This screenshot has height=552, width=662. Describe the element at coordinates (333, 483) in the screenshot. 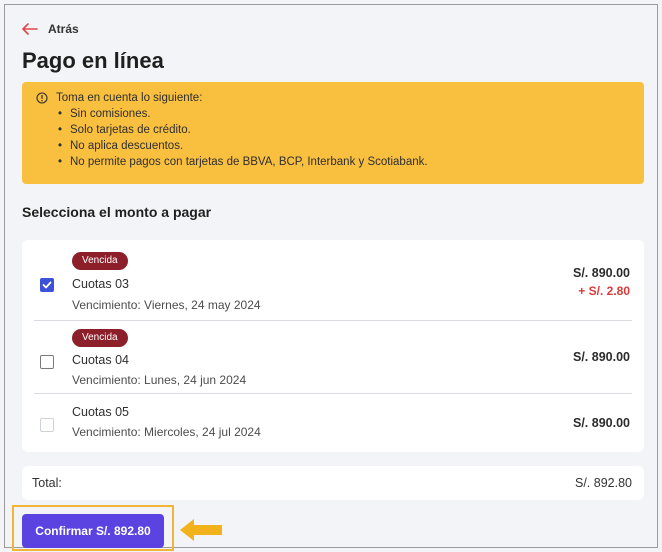

I see `total-bar: Total: S/. 892.80` at that location.